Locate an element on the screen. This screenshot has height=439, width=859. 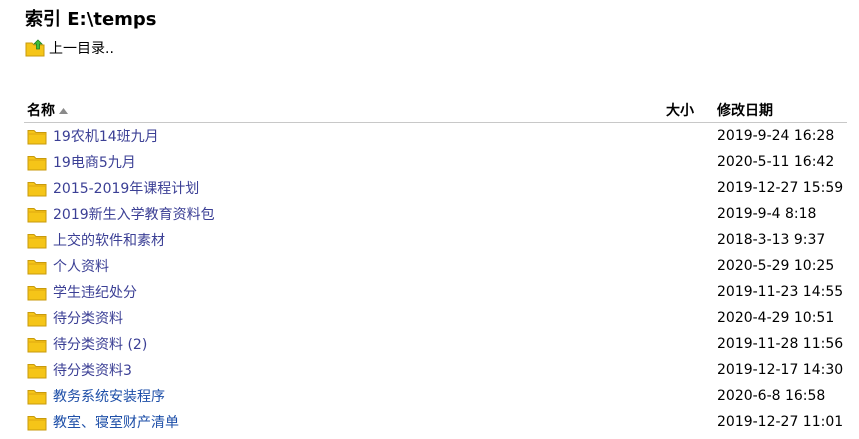
folder-link: 学生违纪处分 is located at coordinates (95, 292).